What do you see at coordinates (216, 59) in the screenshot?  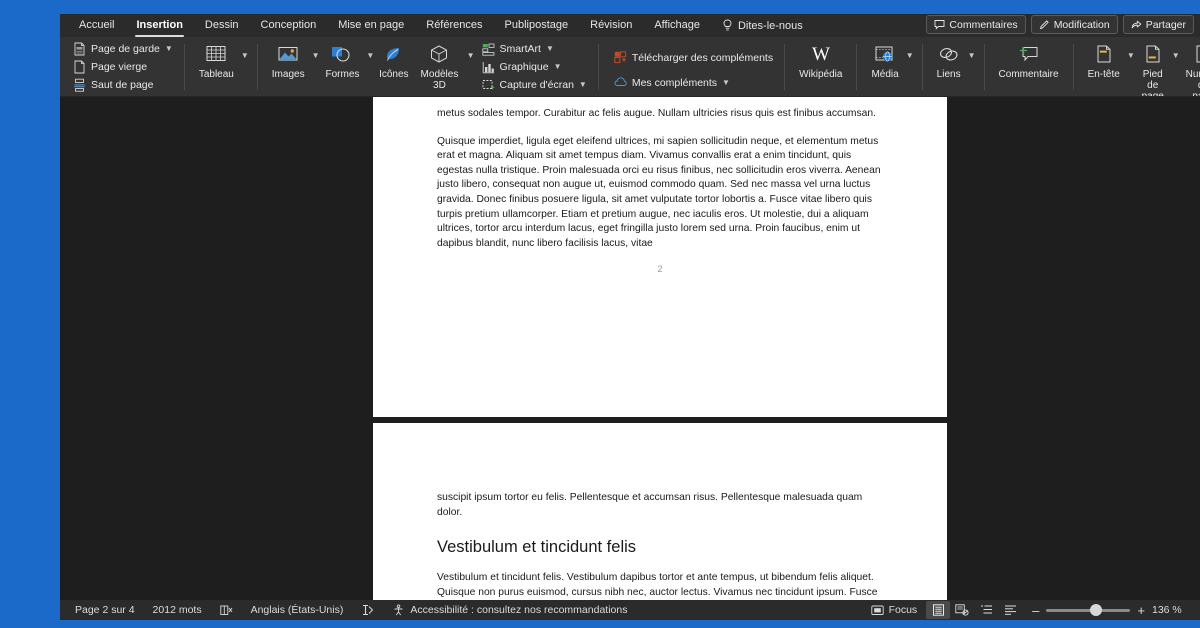 I see `table-button: Tableau` at bounding box center [216, 59].